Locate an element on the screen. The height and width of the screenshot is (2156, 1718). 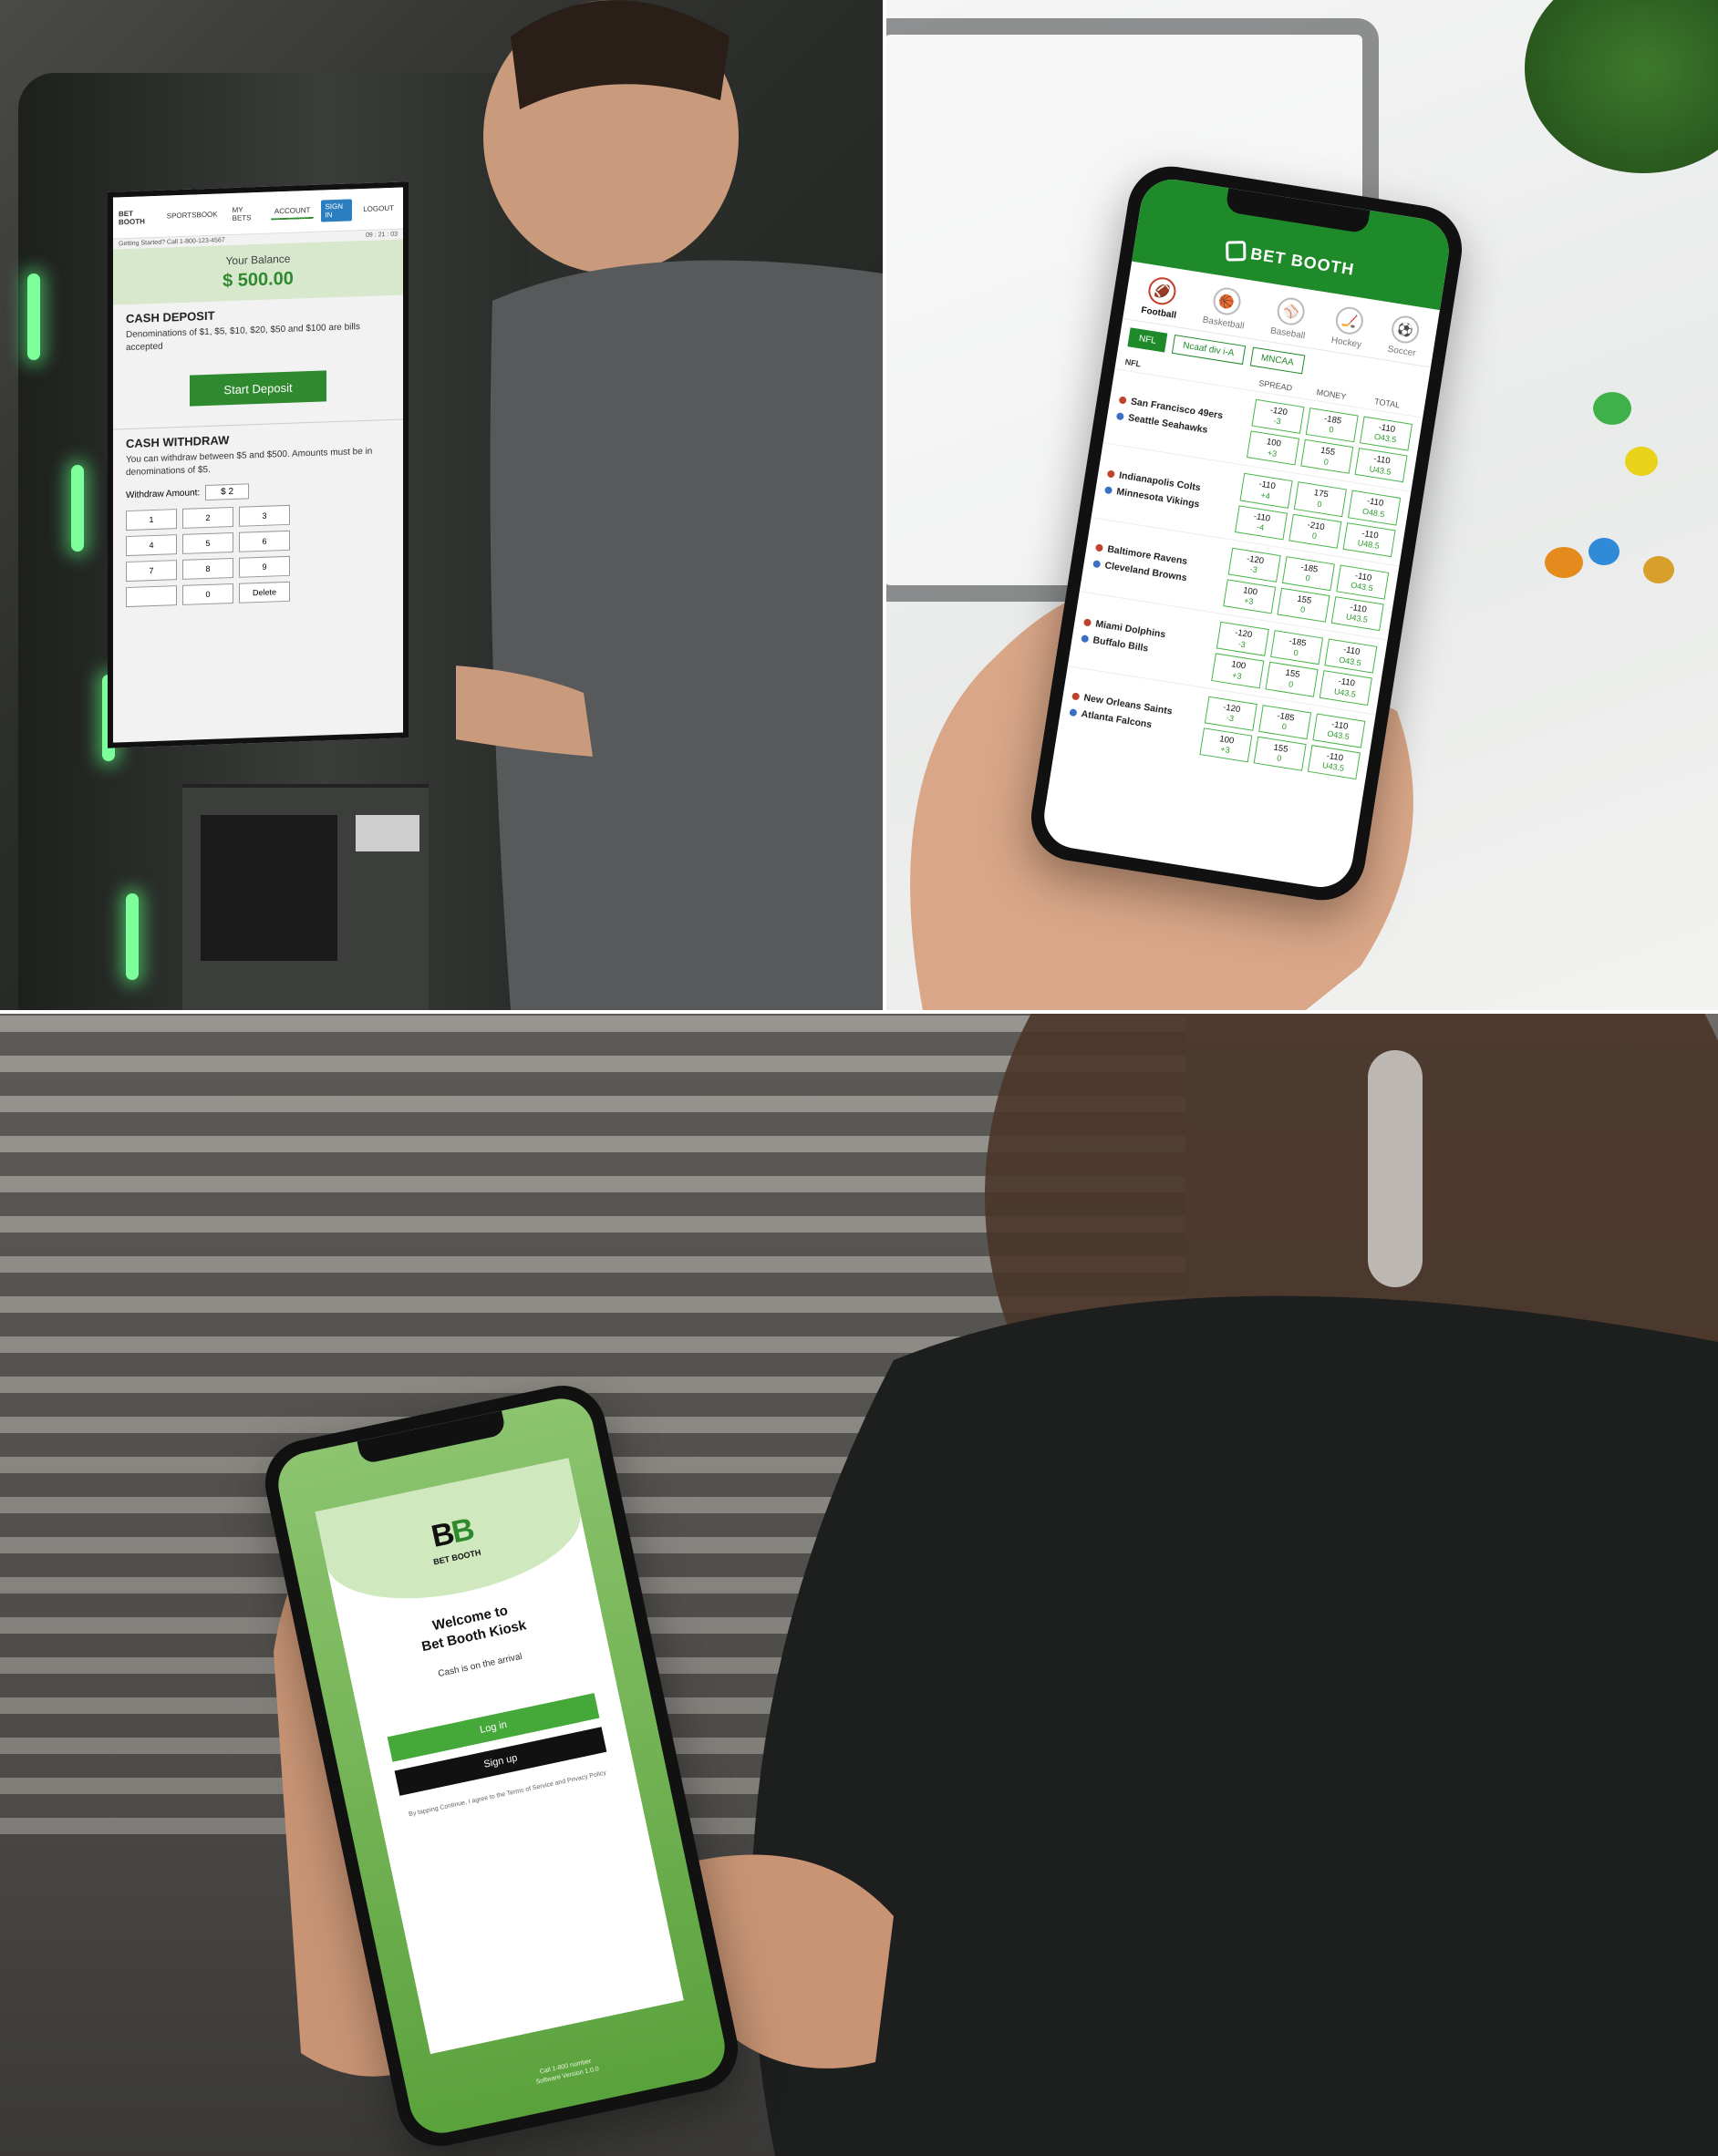
balance-panel: Your Balance $ 500.00 is located at coordinates (258, 272).